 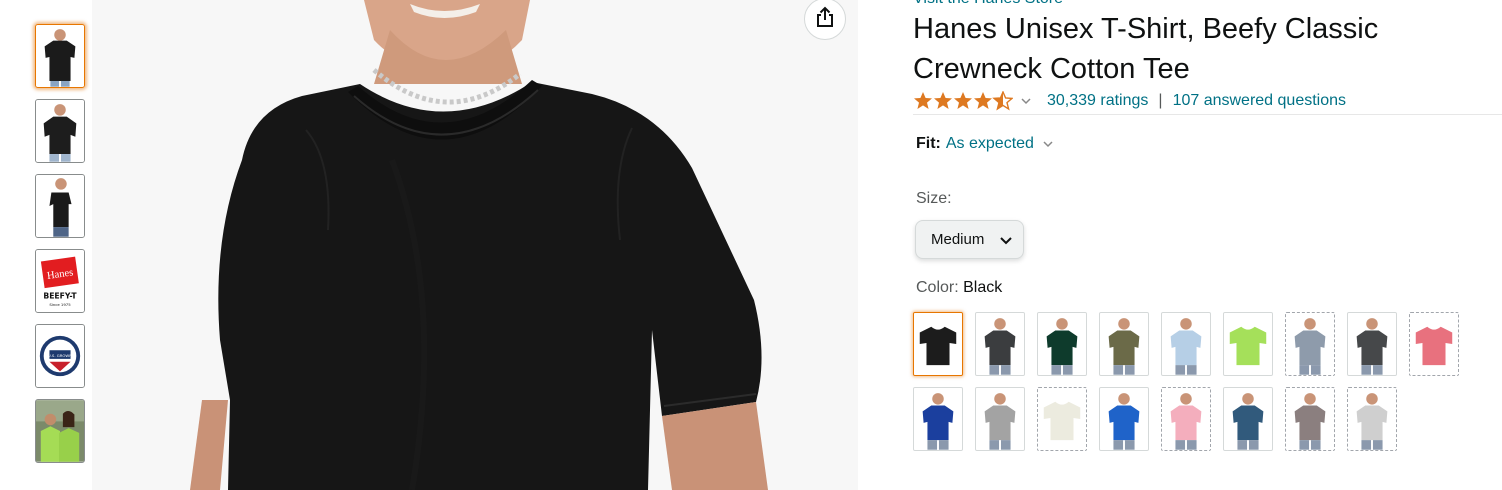 What do you see at coordinates (1259, 101) in the screenshot?
I see `answered-questions-link: 107 answered questions` at bounding box center [1259, 101].